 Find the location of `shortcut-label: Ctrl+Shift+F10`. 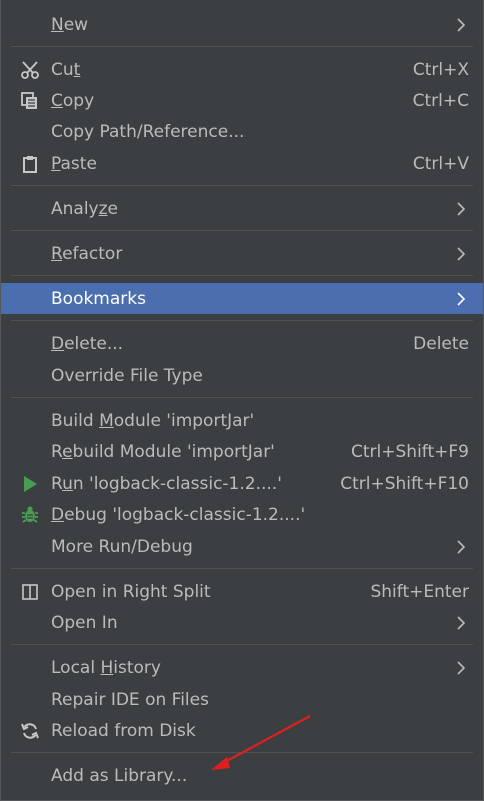

shortcut-label: Ctrl+Shift+F10 is located at coordinates (404, 483).